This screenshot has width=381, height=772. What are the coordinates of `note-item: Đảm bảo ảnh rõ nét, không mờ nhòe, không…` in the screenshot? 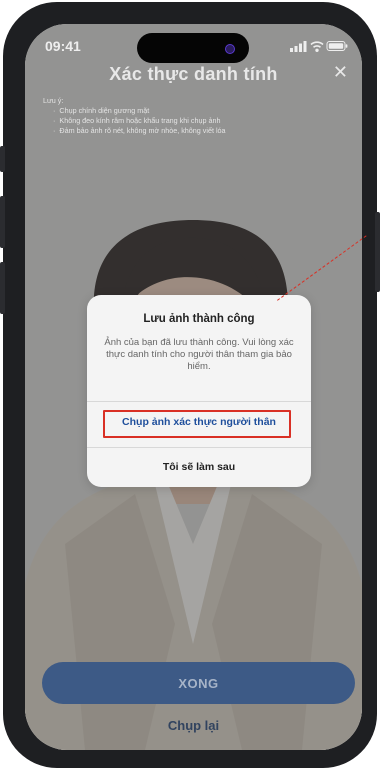 It's located at (203, 131).